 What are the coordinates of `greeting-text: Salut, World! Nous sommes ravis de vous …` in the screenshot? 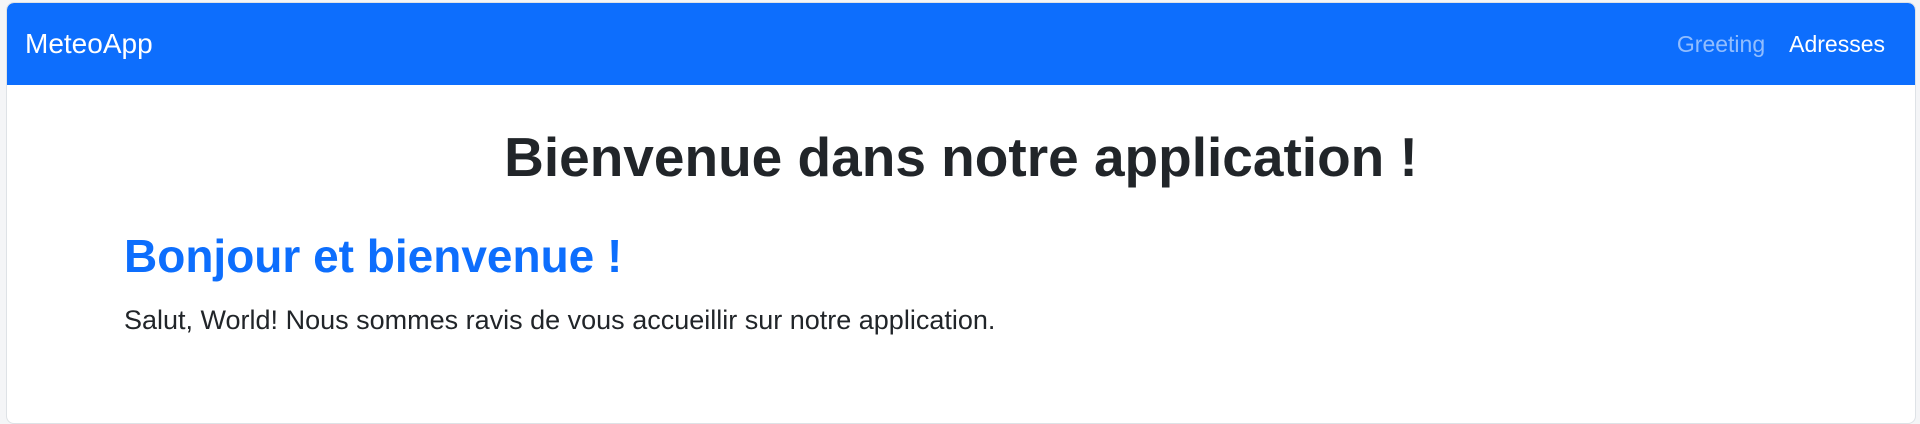 It's located at (560, 319).